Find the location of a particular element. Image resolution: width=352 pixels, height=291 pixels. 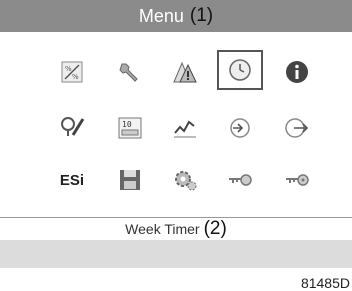

bottom-bar is located at coordinates (176, 254).